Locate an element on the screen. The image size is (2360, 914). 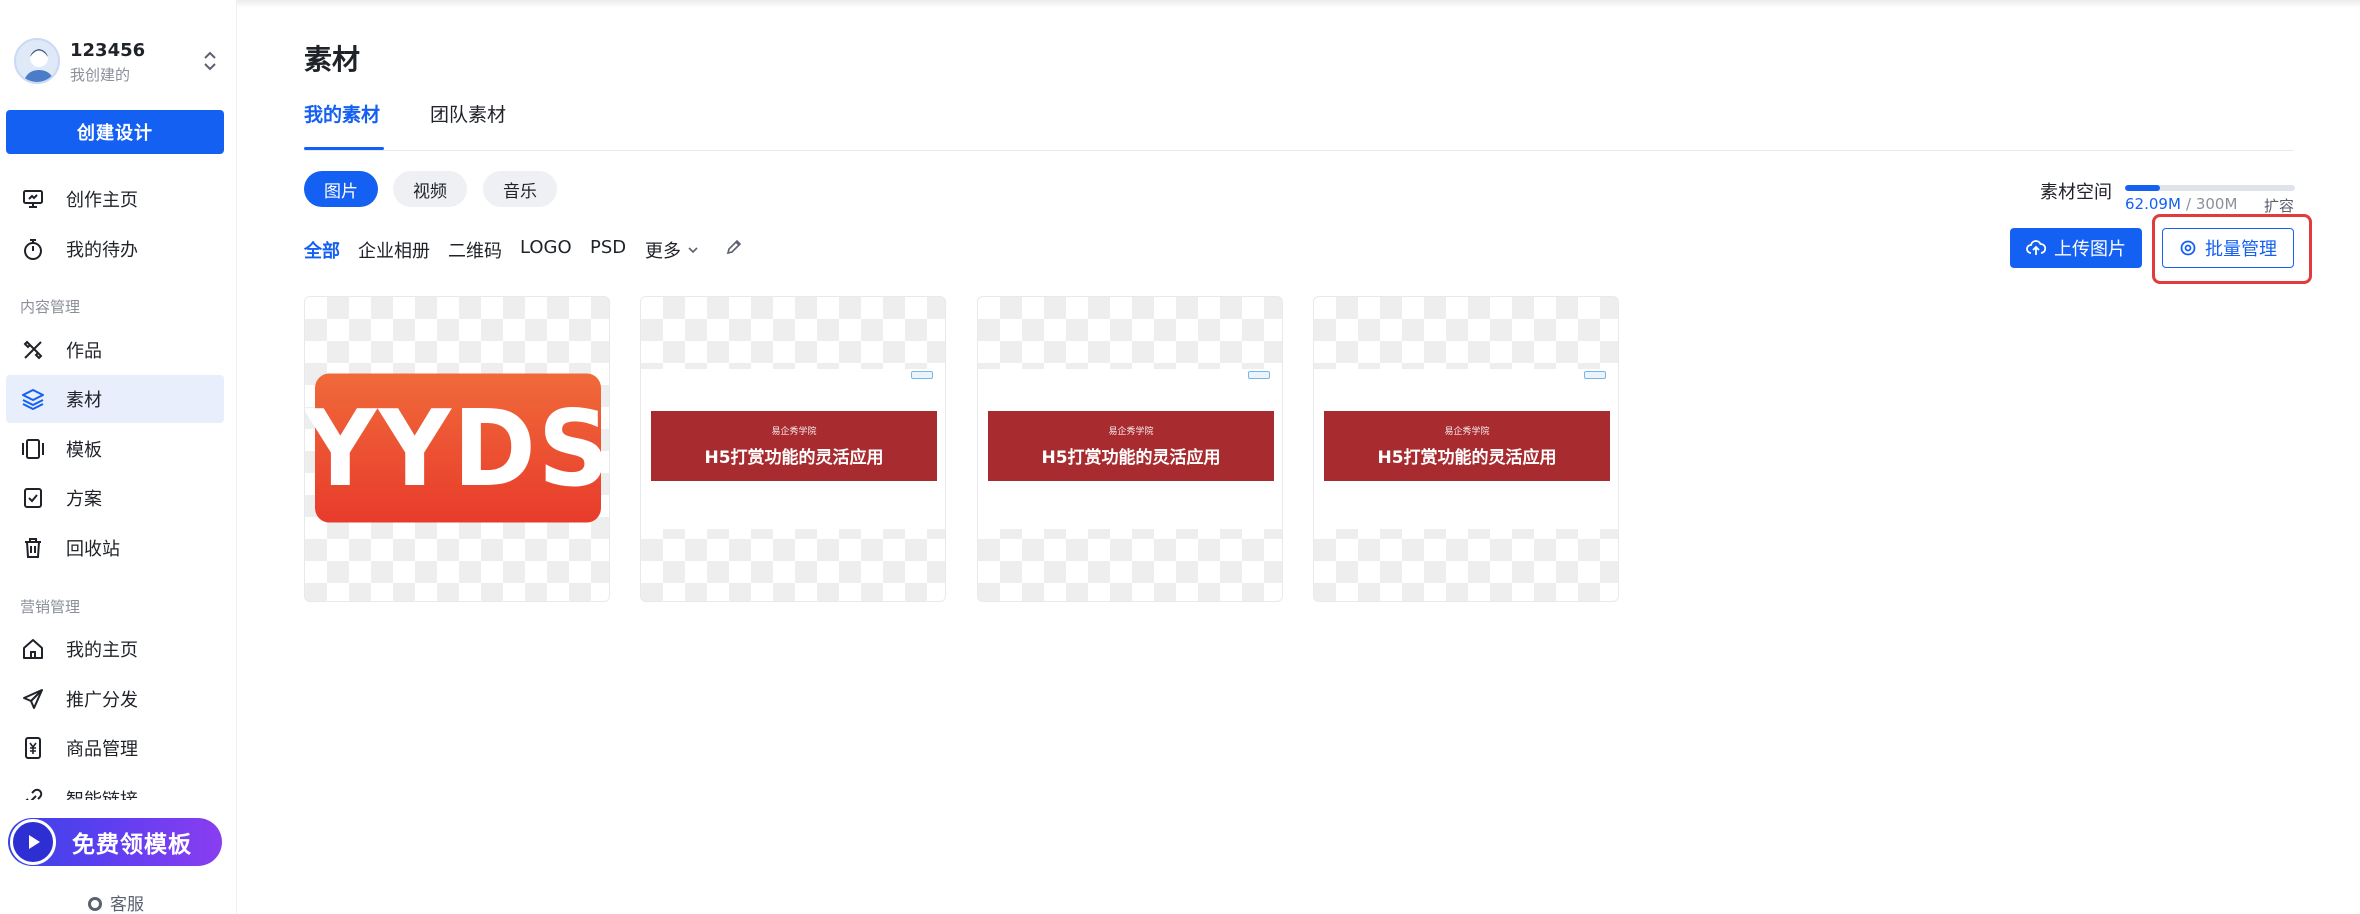
play-icon is located at coordinates (33, 842).